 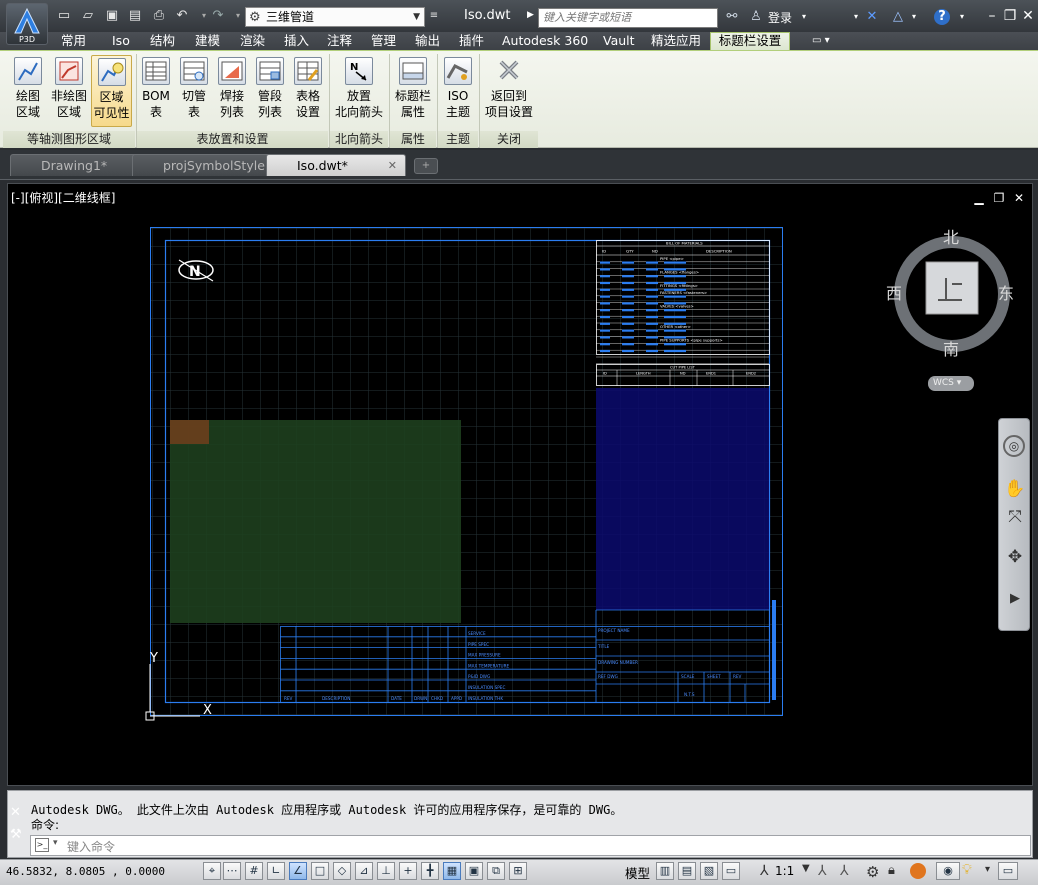 What do you see at coordinates (335, 17) in the screenshot?
I see `workspace-select: ⚙ 三维管道 ▼` at bounding box center [335, 17].